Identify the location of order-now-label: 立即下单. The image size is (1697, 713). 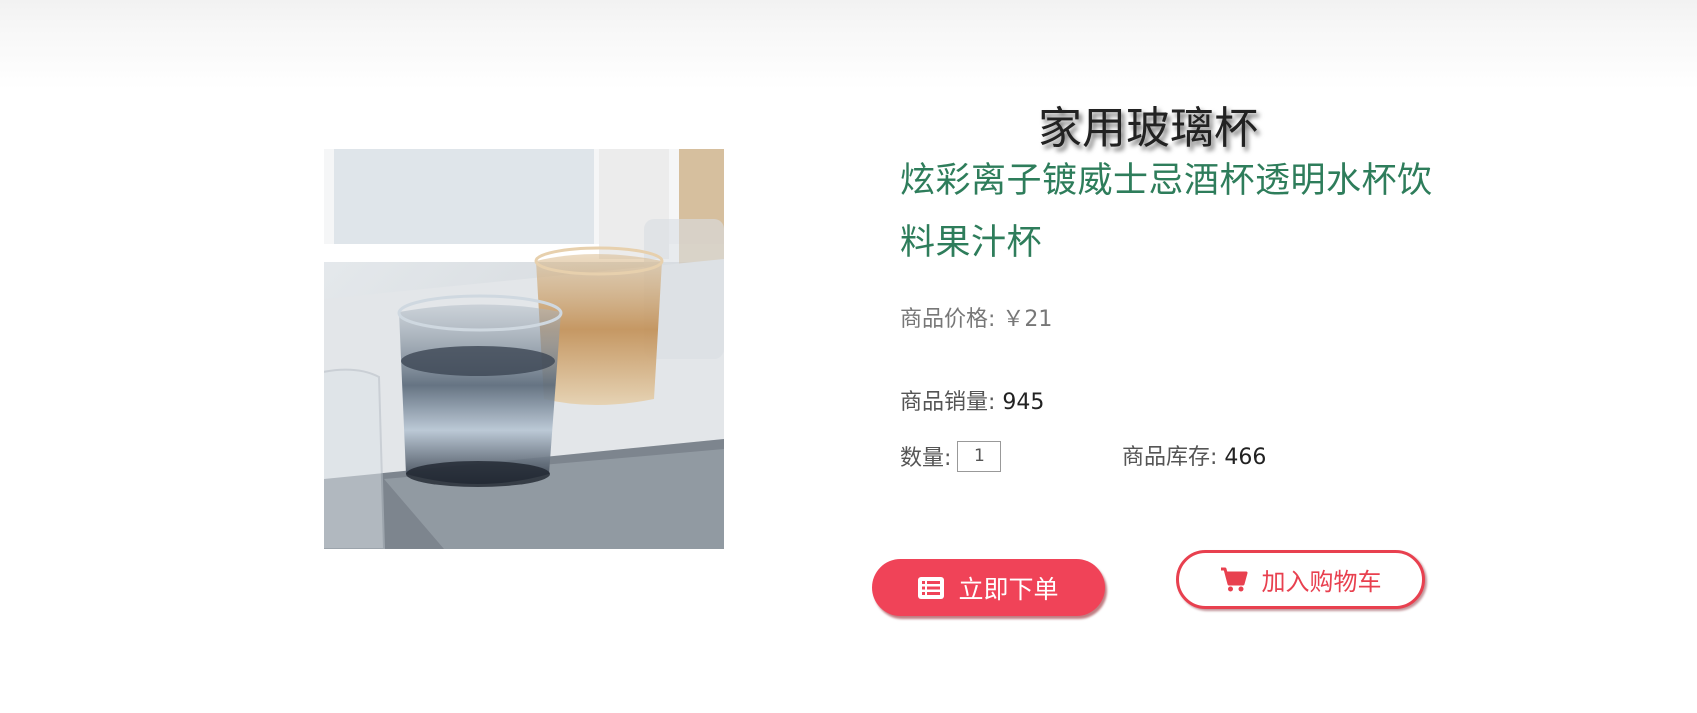
(1008, 589).